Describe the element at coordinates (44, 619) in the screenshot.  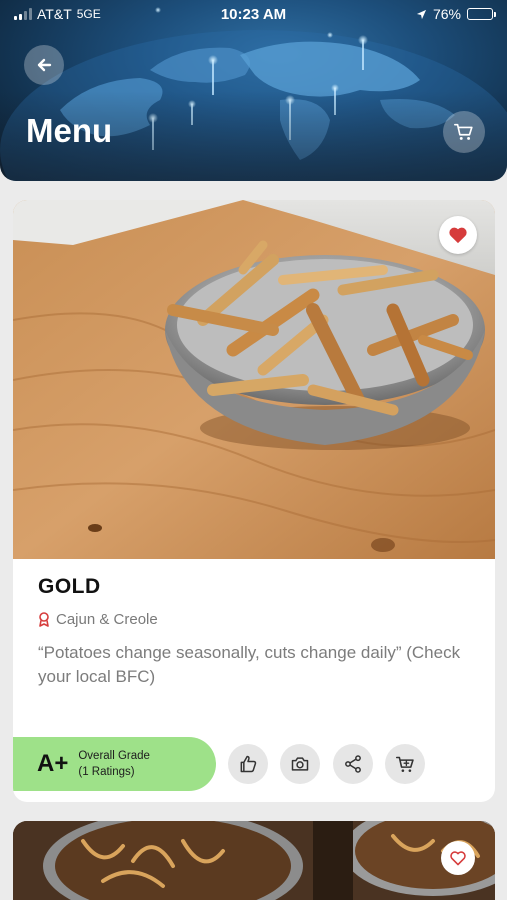
I see `award-ribbon-icon` at that location.